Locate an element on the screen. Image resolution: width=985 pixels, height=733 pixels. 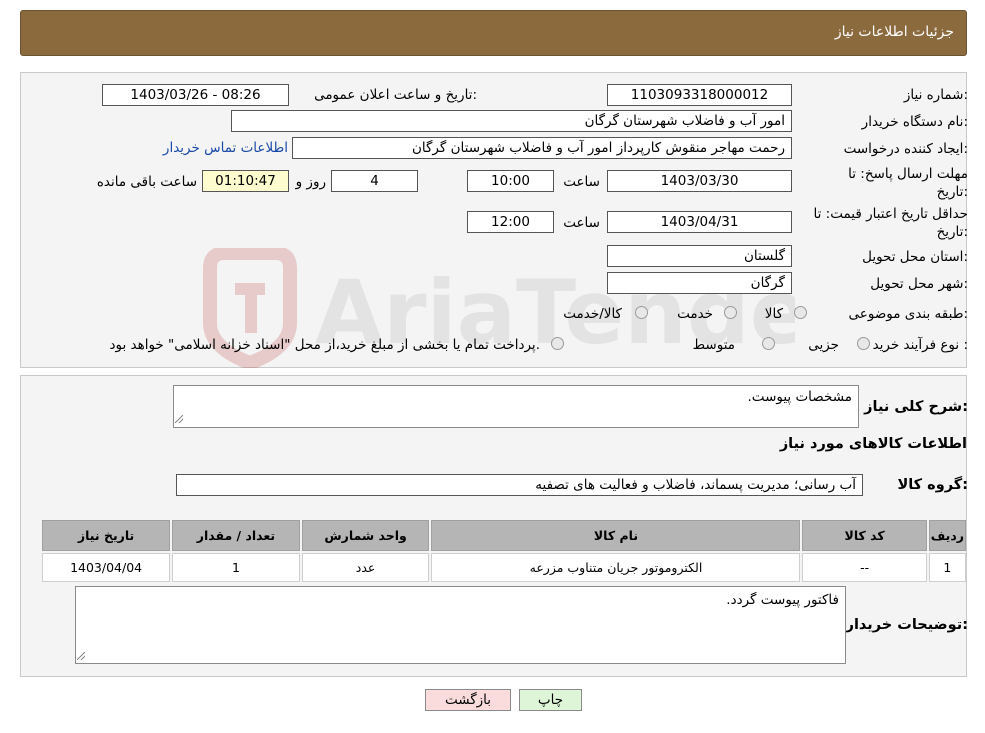
need-number-field: 1103093318000012 is located at coordinates (699, 95).